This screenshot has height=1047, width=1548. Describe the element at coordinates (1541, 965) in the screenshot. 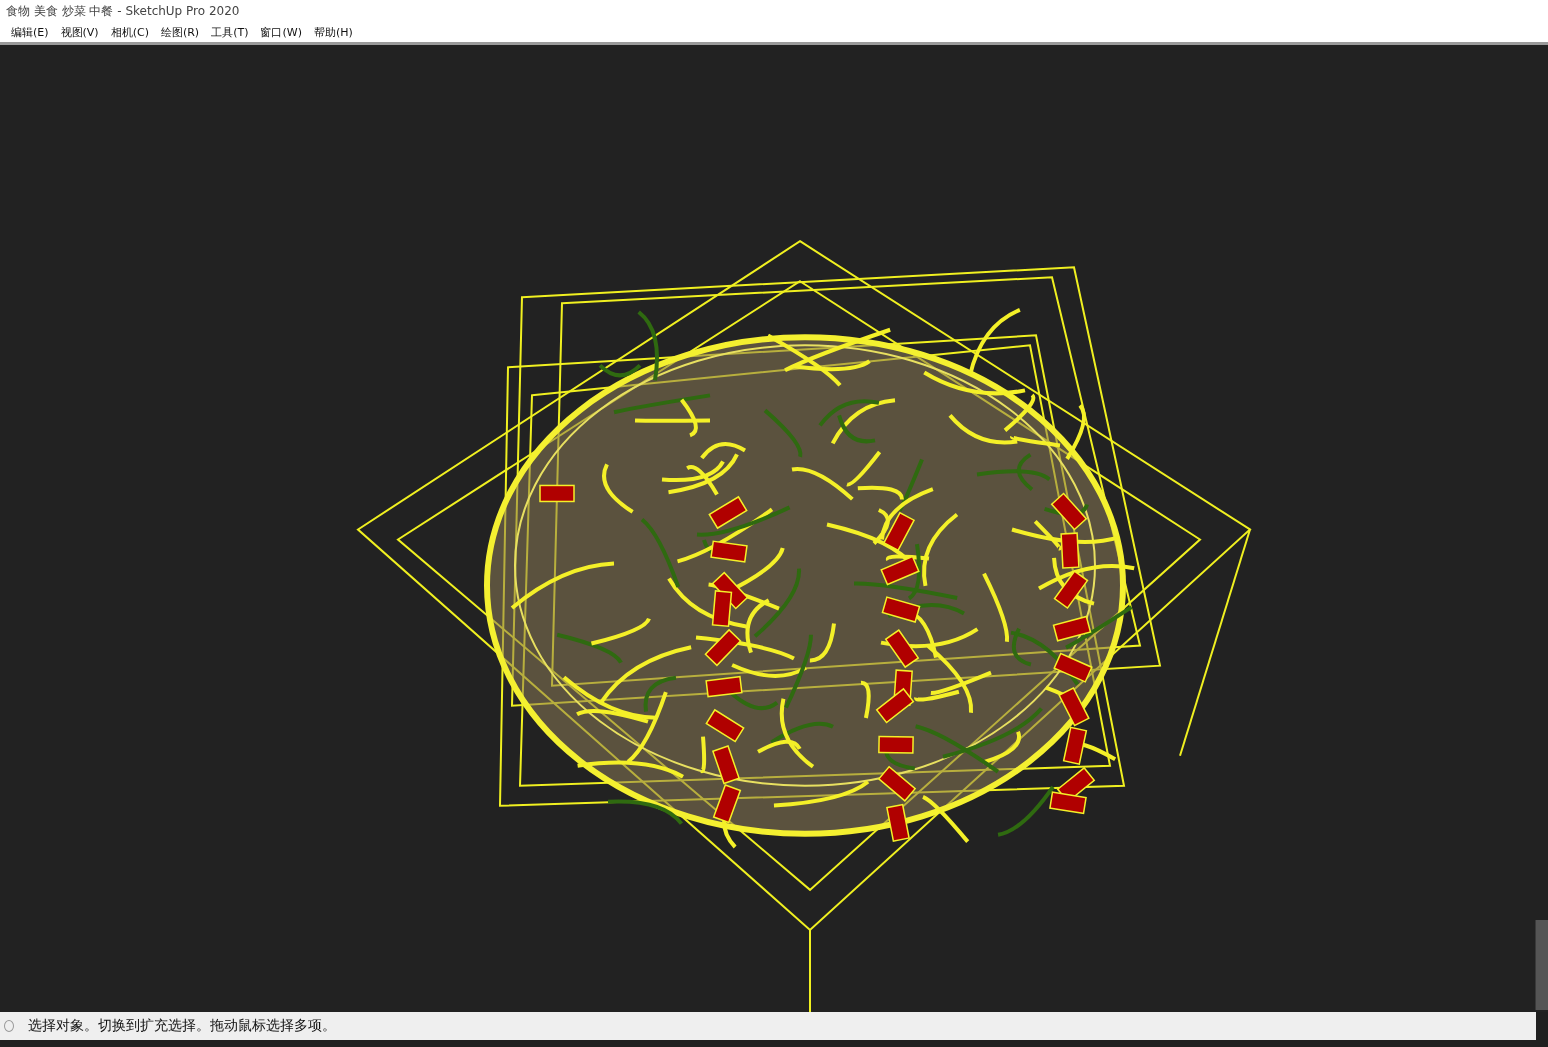

I see `scrollbar` at that location.